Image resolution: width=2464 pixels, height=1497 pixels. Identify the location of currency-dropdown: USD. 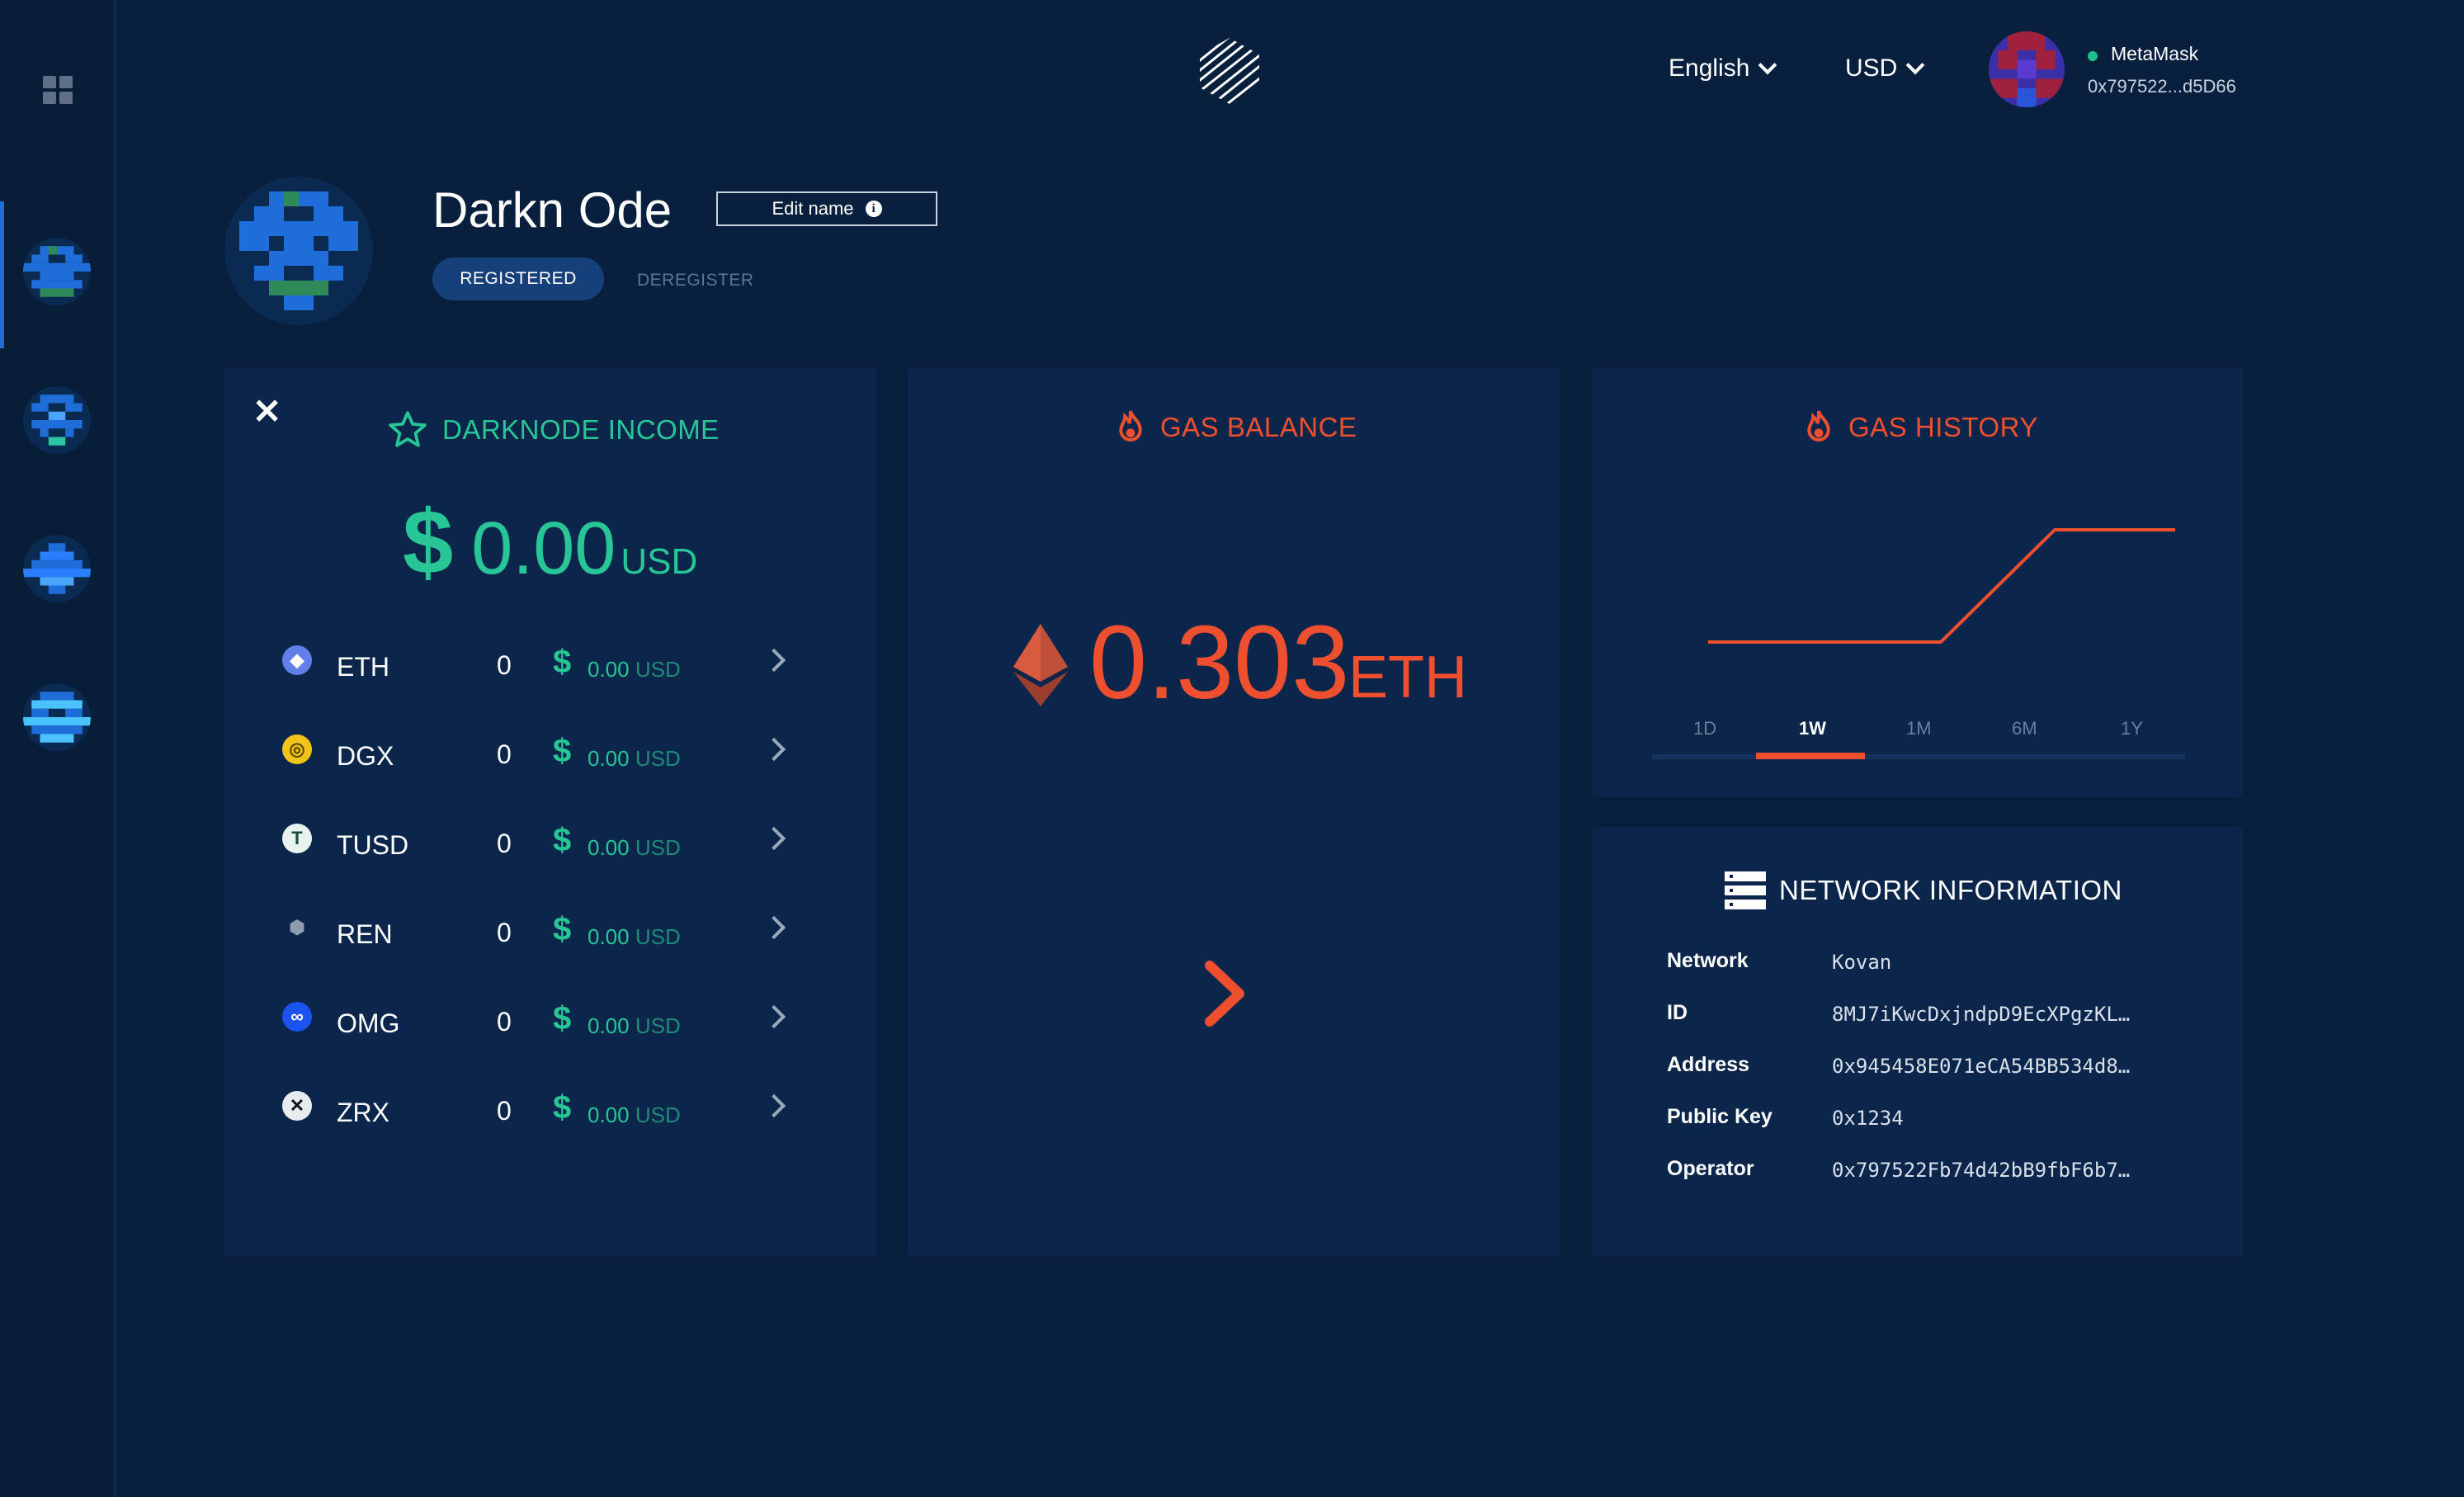
(1885, 69).